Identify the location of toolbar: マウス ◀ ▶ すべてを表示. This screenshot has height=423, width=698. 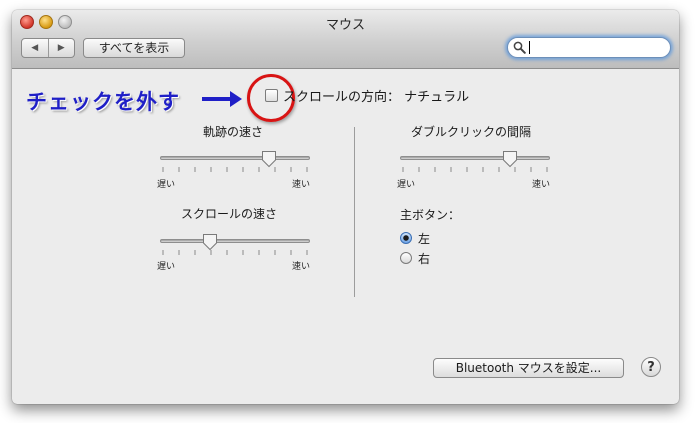
(345, 39).